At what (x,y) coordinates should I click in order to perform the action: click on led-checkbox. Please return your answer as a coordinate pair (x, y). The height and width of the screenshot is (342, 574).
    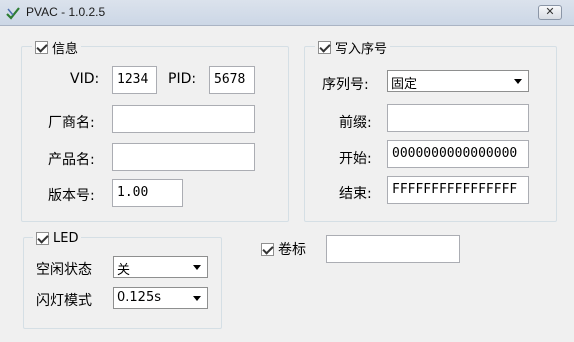
    Looking at the image, I should click on (42, 238).